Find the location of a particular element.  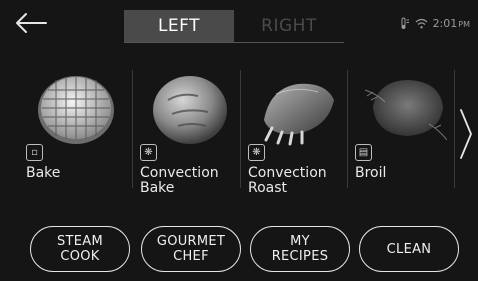

status-area: 2:01PM is located at coordinates (435, 23).